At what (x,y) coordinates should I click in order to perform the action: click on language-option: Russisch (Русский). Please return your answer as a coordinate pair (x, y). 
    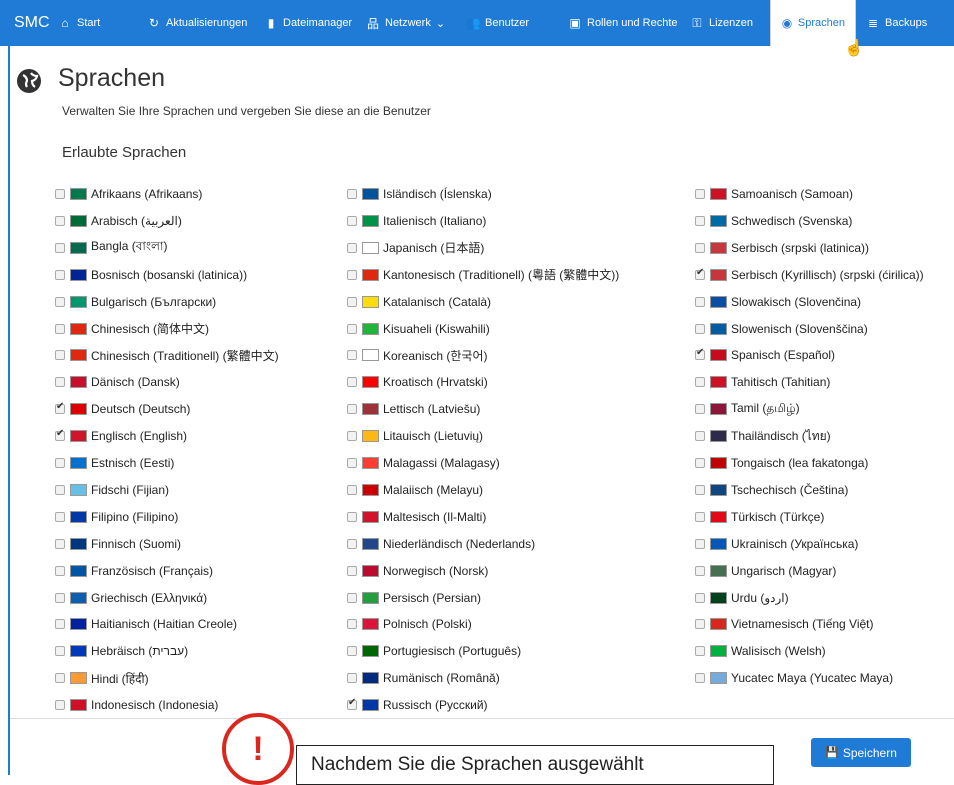
    Looking at the image, I should click on (417, 705).